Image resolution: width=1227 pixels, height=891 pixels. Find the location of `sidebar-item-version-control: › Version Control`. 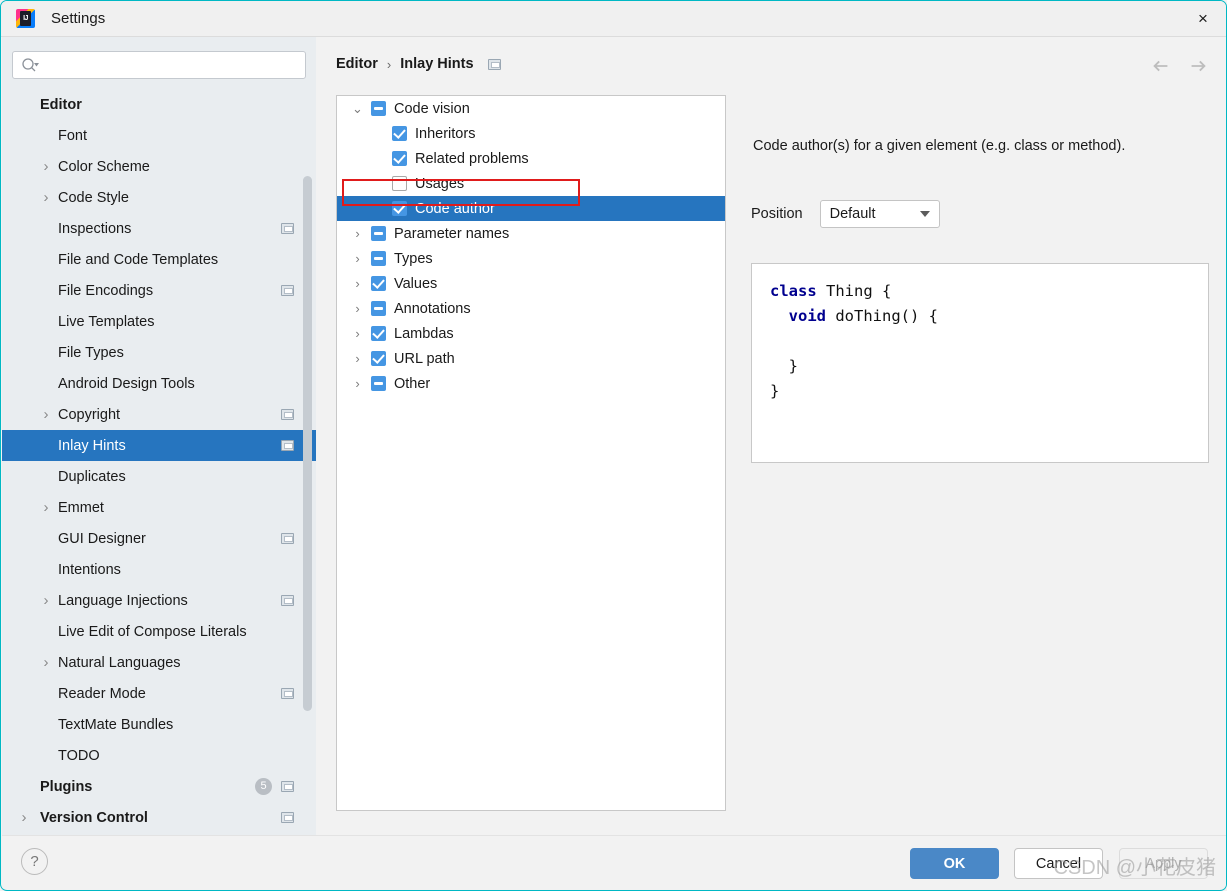

sidebar-item-version-control: › Version Control is located at coordinates (159, 817).